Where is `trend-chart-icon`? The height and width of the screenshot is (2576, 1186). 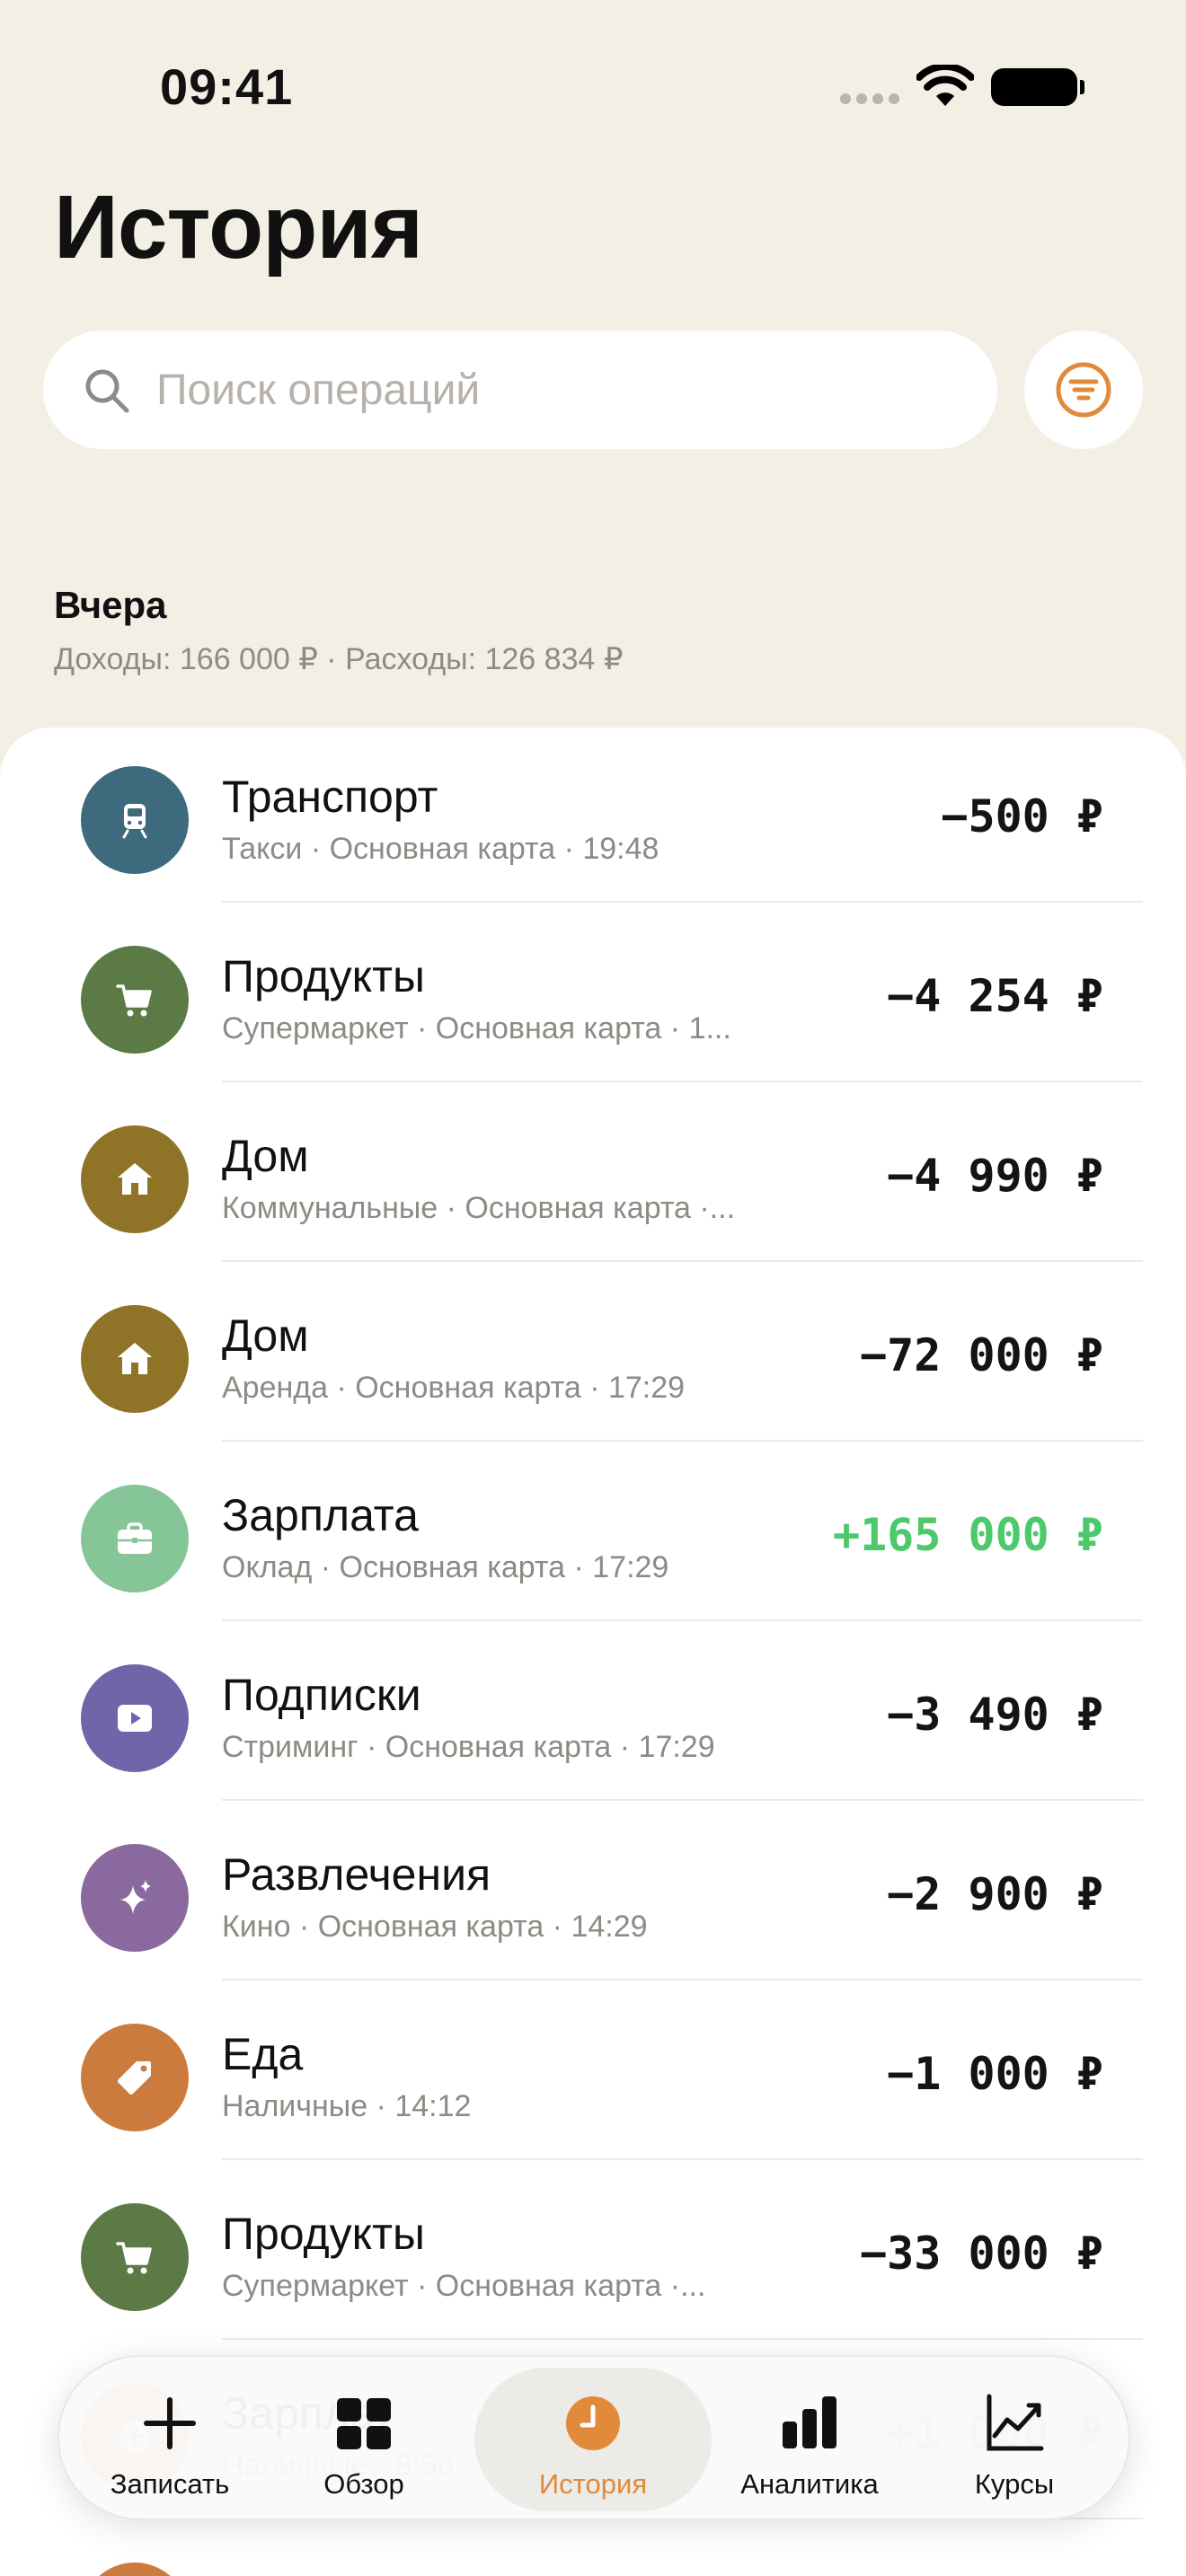
trend-chart-icon is located at coordinates (1015, 2422).